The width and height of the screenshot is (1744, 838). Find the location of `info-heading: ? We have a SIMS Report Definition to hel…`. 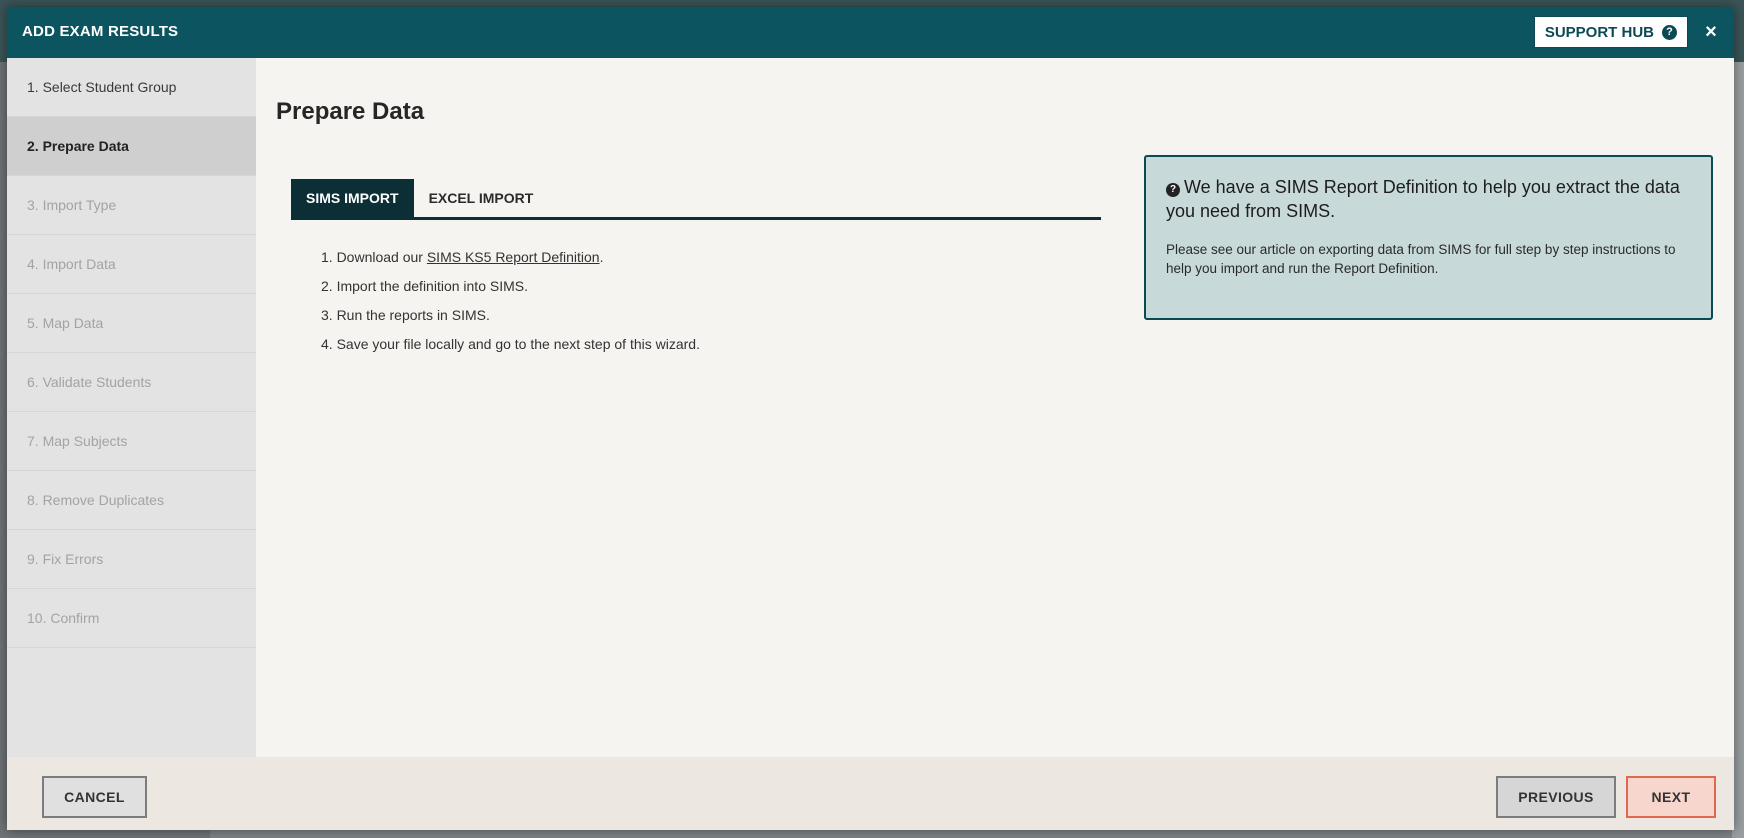

info-heading: ? We have a SIMS Report Definition to hel… is located at coordinates (1428, 199).